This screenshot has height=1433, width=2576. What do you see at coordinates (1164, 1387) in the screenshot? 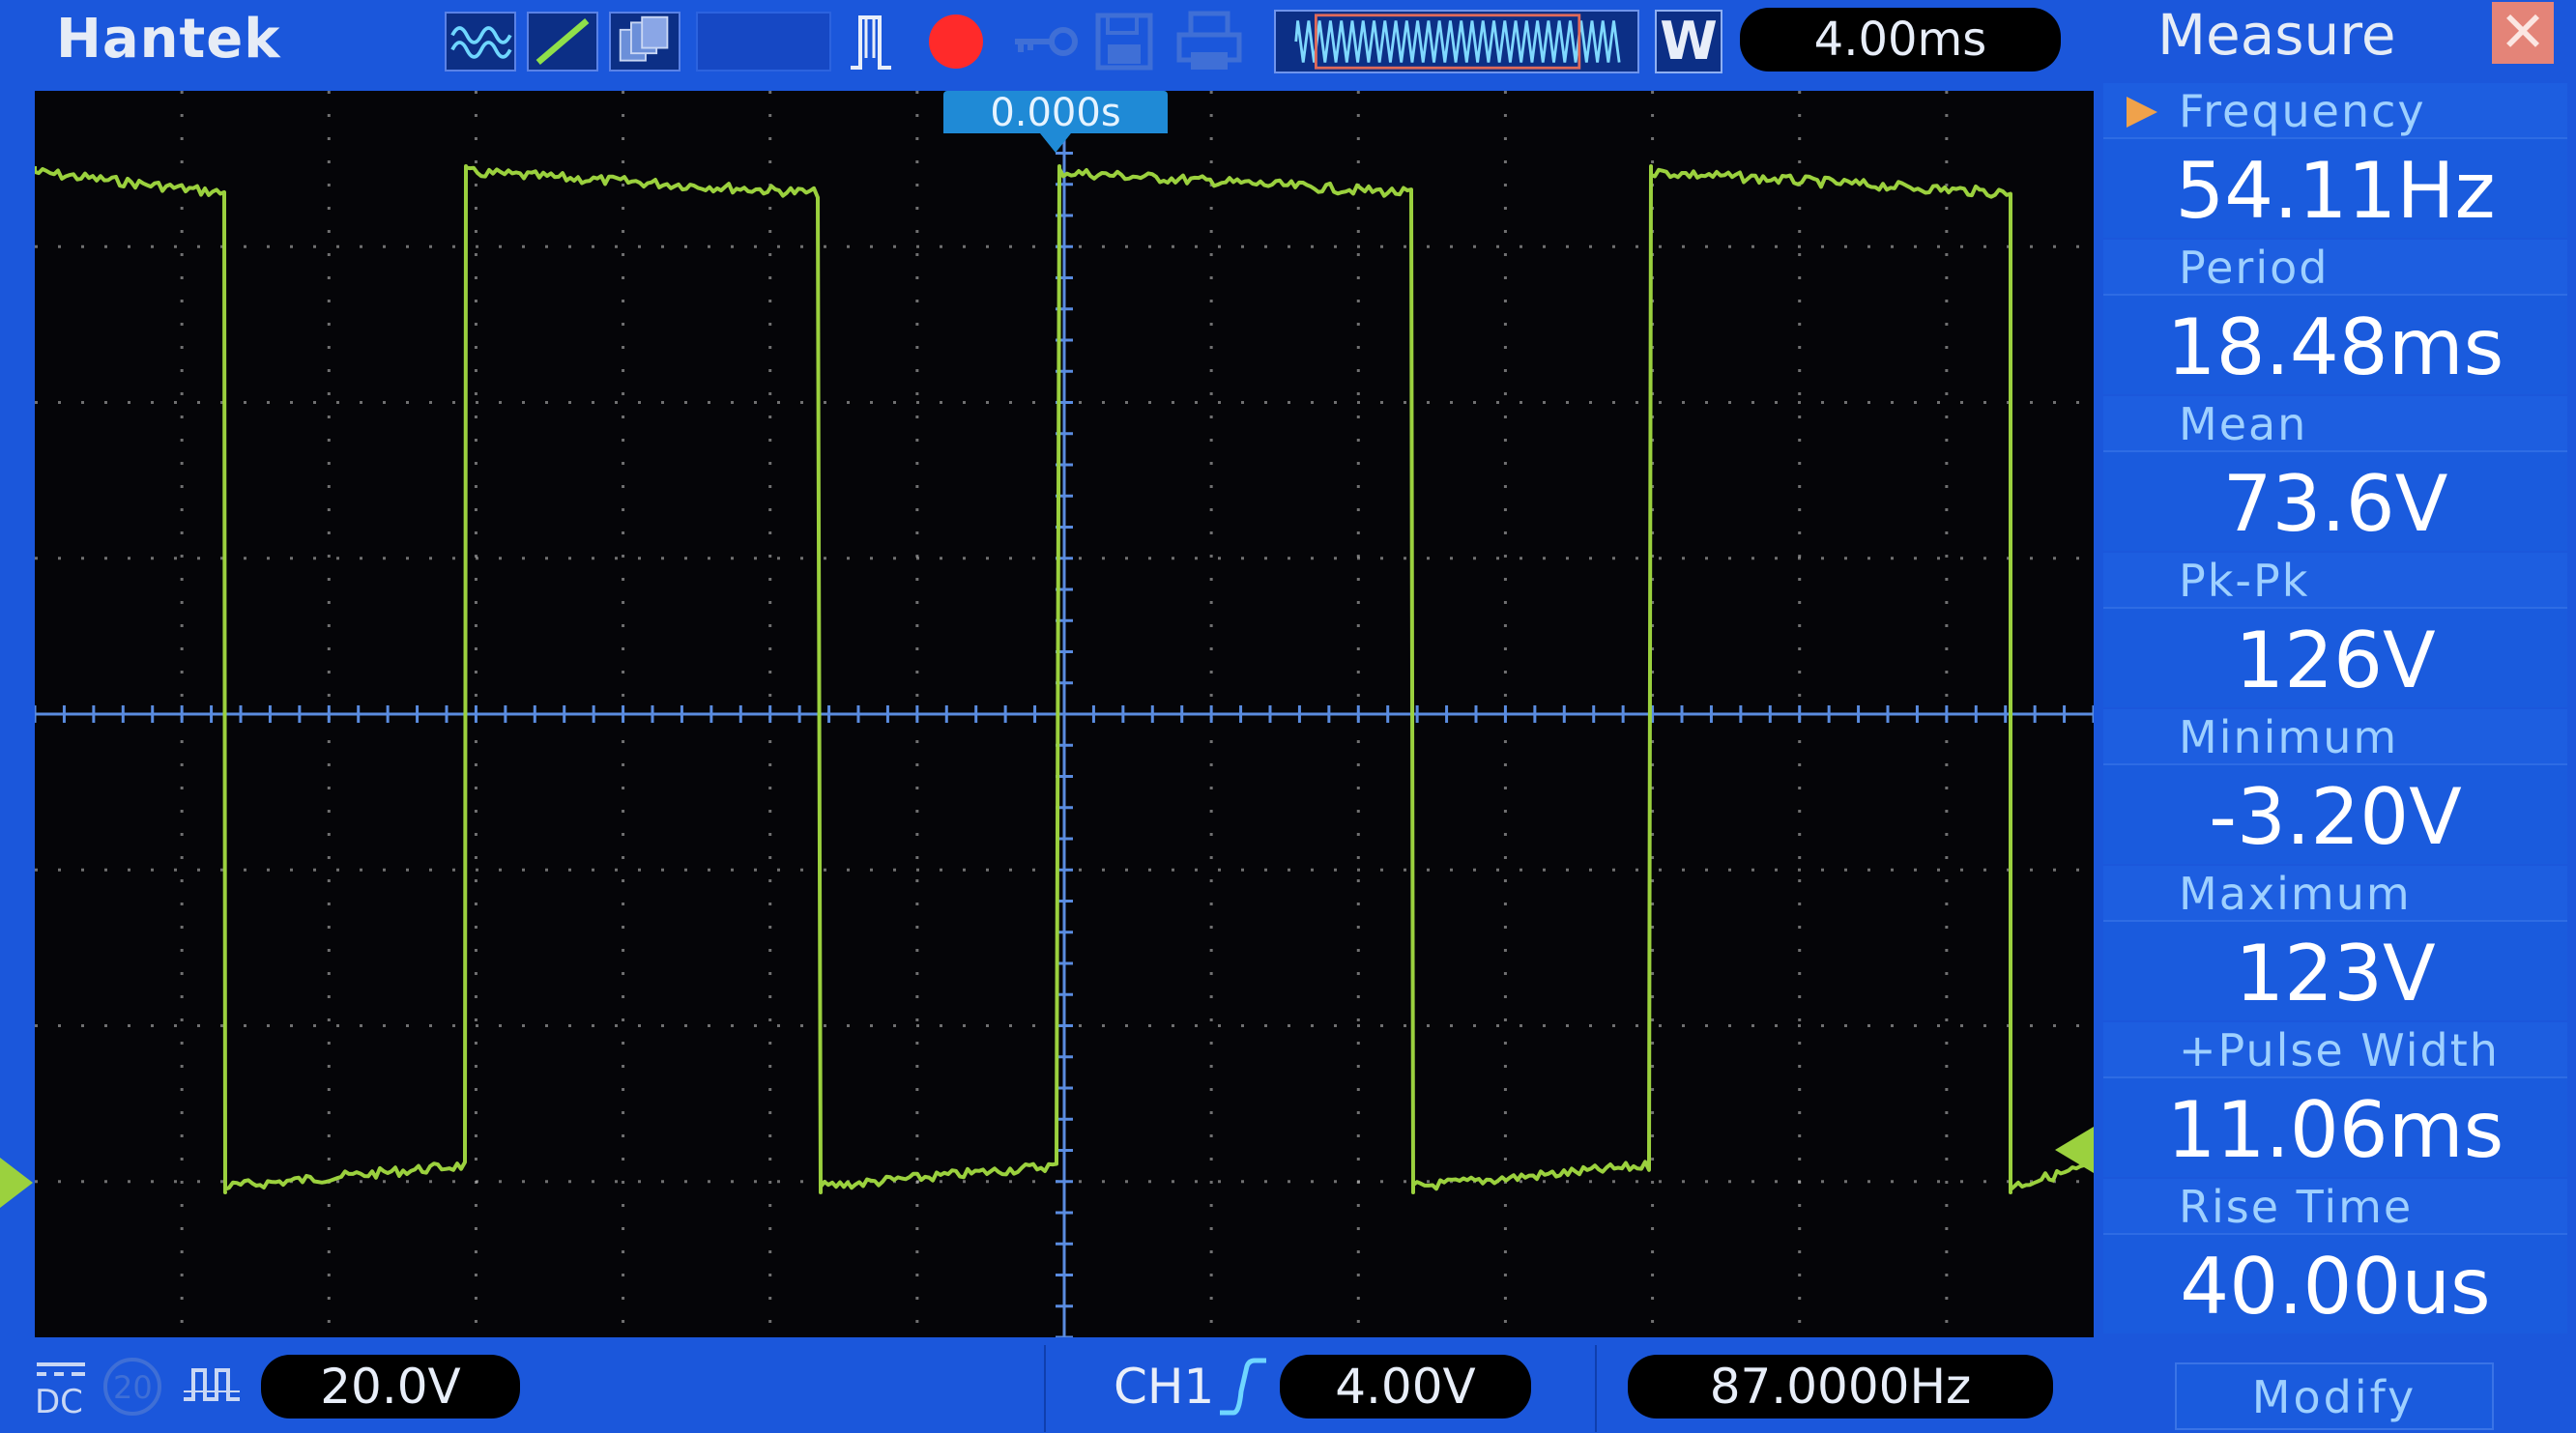
I see `trigger-channel-label: CH1` at bounding box center [1164, 1387].